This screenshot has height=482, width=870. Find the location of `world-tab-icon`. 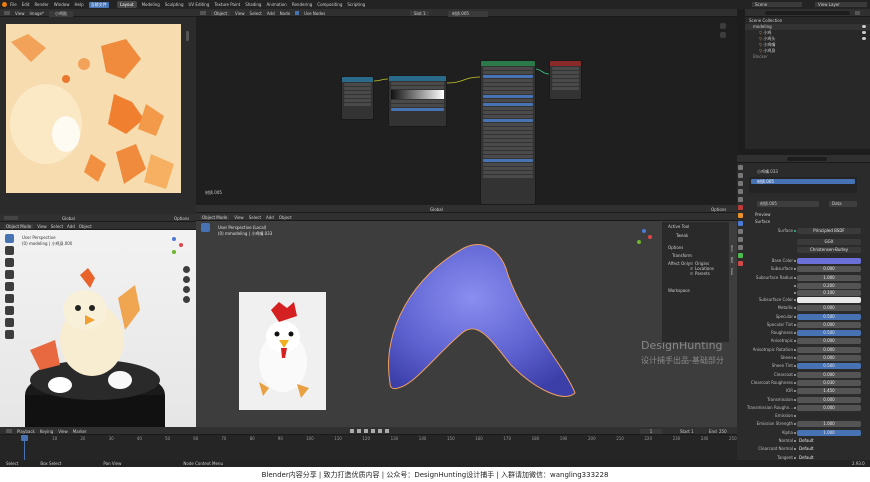

world-tab-icon is located at coordinates (740, 207).